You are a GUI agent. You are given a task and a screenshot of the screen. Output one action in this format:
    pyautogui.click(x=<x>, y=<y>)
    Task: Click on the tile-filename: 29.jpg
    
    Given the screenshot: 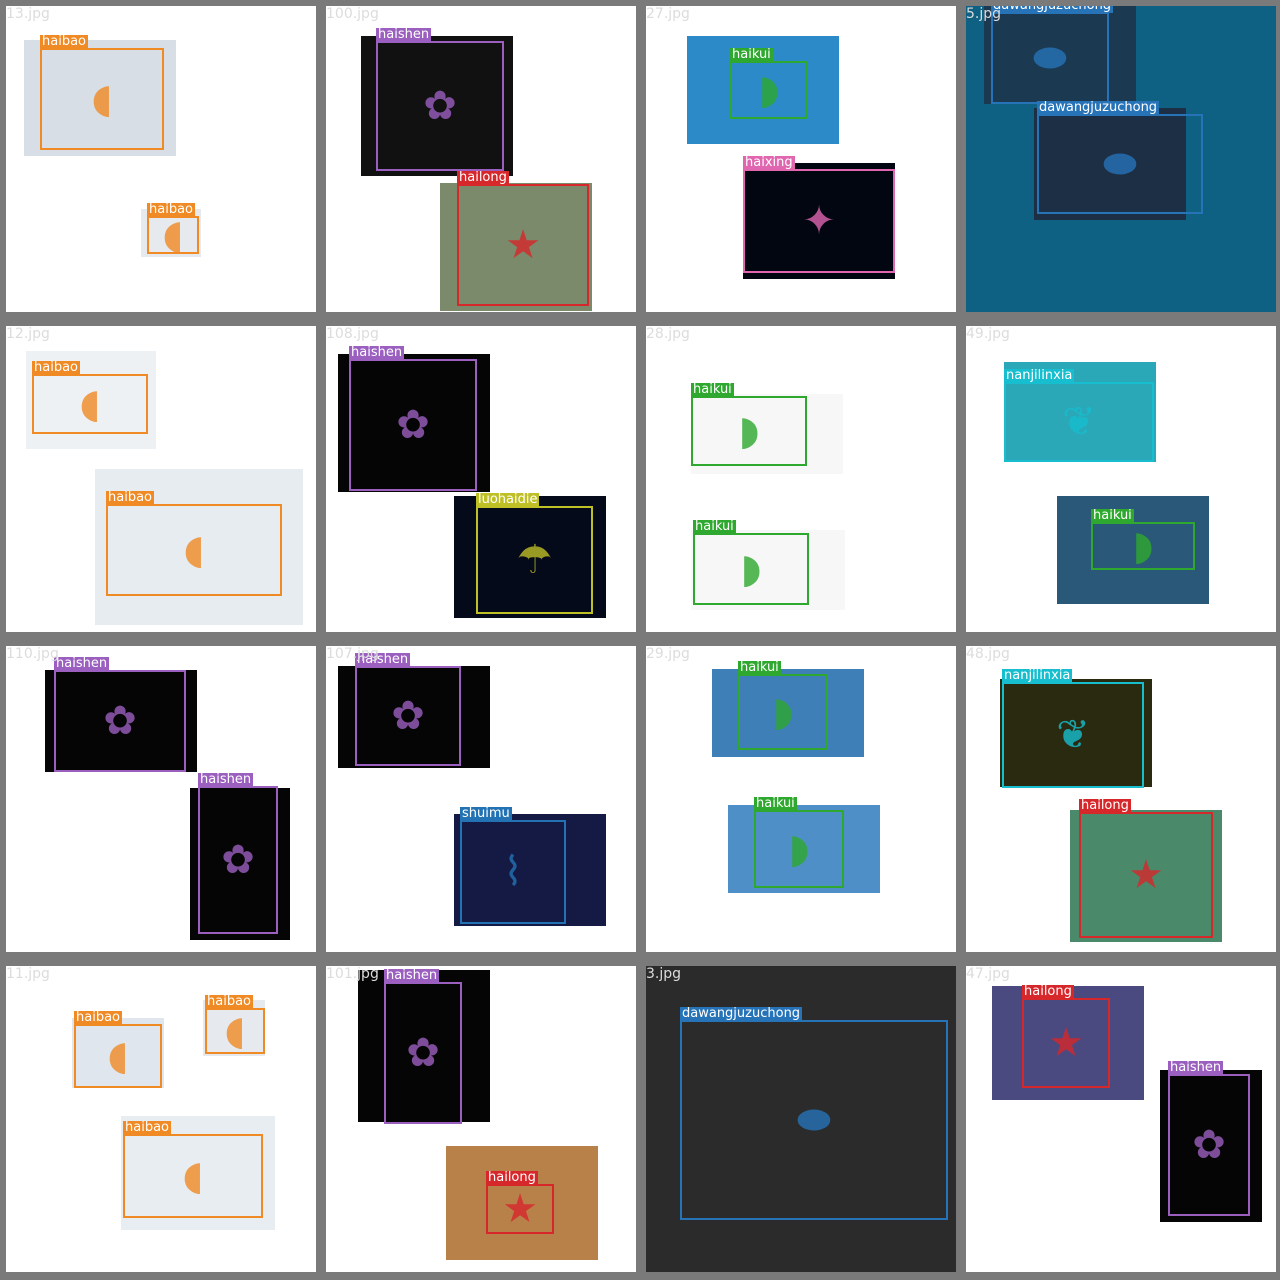 What is the action you would take?
    pyautogui.click(x=668, y=654)
    